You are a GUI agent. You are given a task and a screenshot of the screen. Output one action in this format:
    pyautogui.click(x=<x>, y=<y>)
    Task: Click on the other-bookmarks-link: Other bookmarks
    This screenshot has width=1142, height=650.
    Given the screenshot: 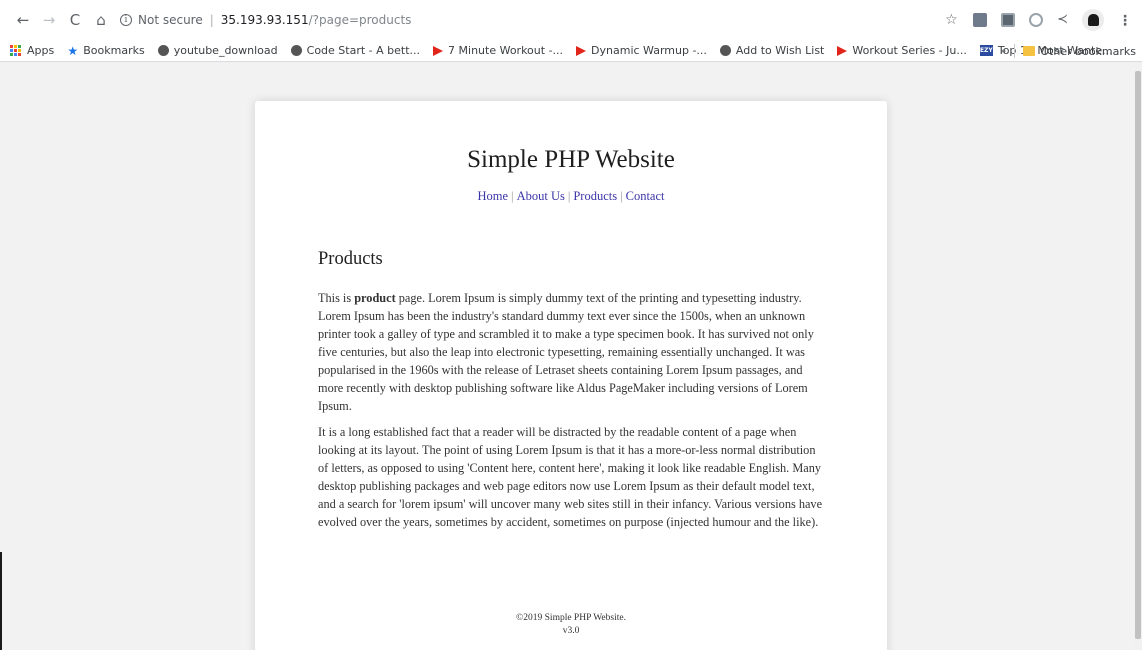 What is the action you would take?
    pyautogui.click(x=1088, y=51)
    